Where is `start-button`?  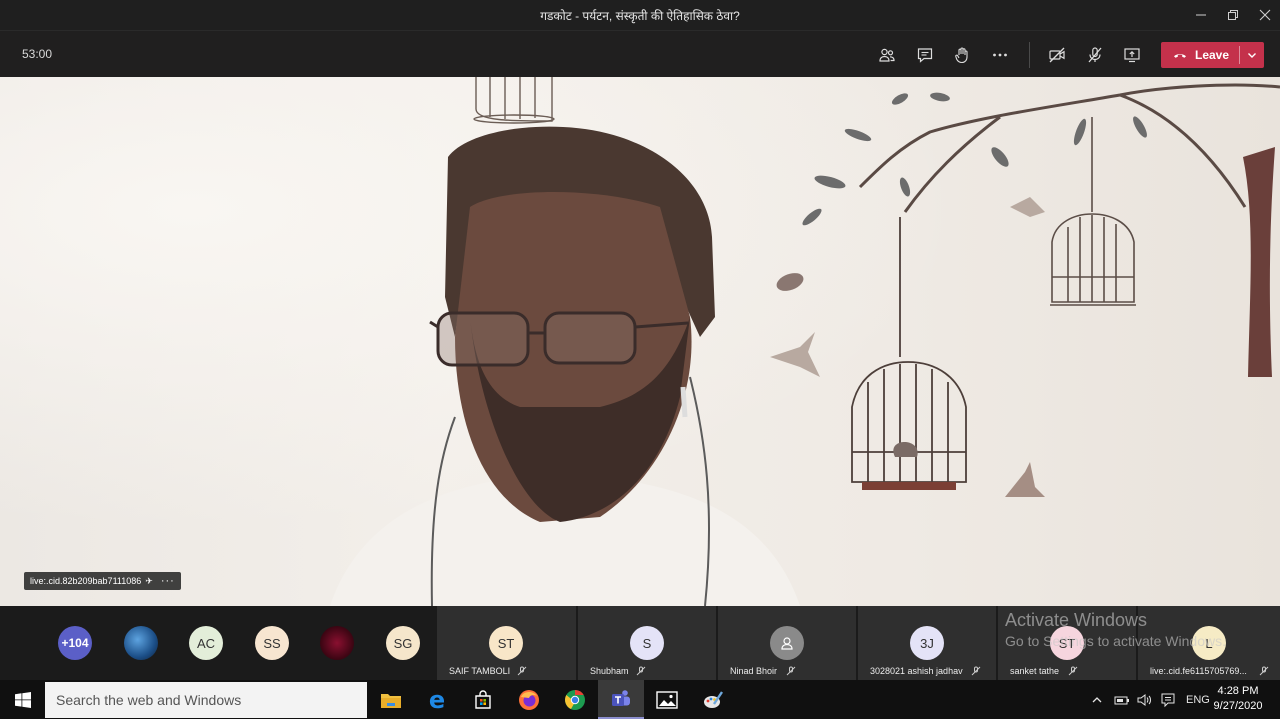
start-button is located at coordinates (22, 699).